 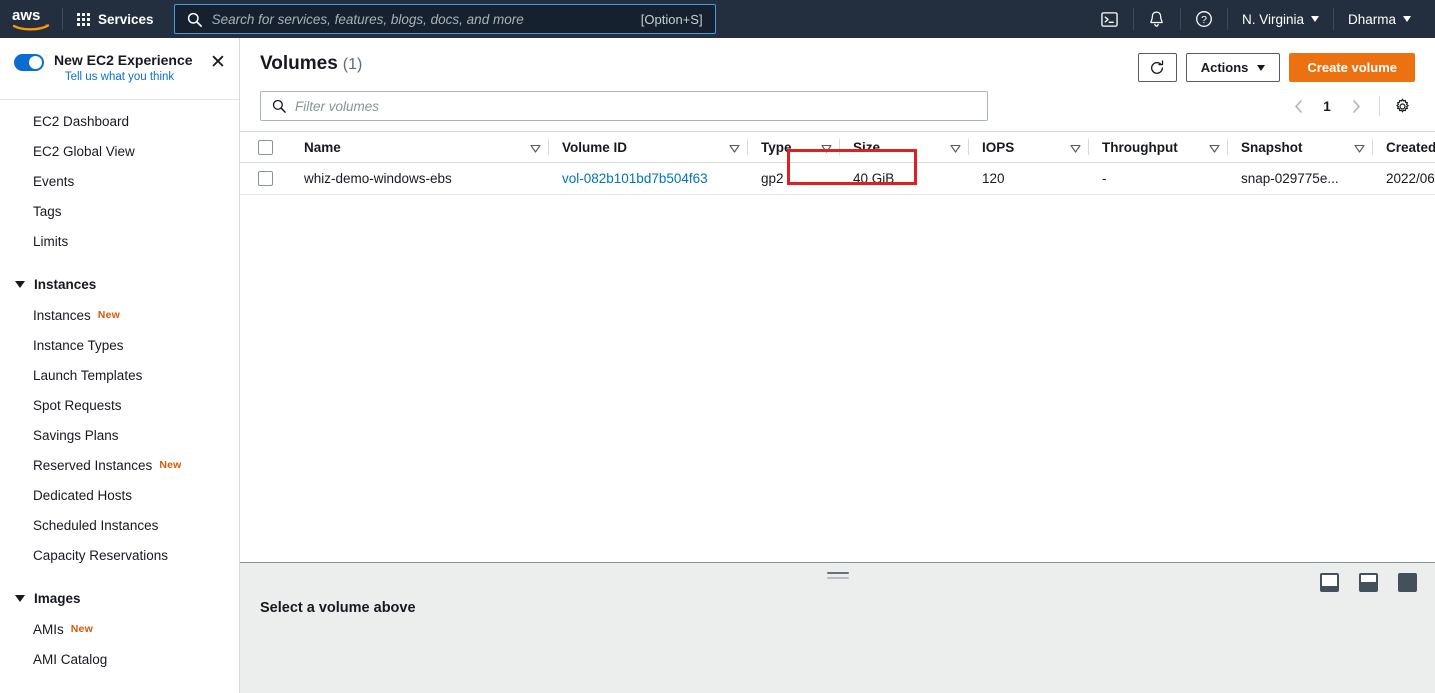 What do you see at coordinates (119, 405) in the screenshot?
I see `sidebar-item-spot-requests: Spot Requests` at bounding box center [119, 405].